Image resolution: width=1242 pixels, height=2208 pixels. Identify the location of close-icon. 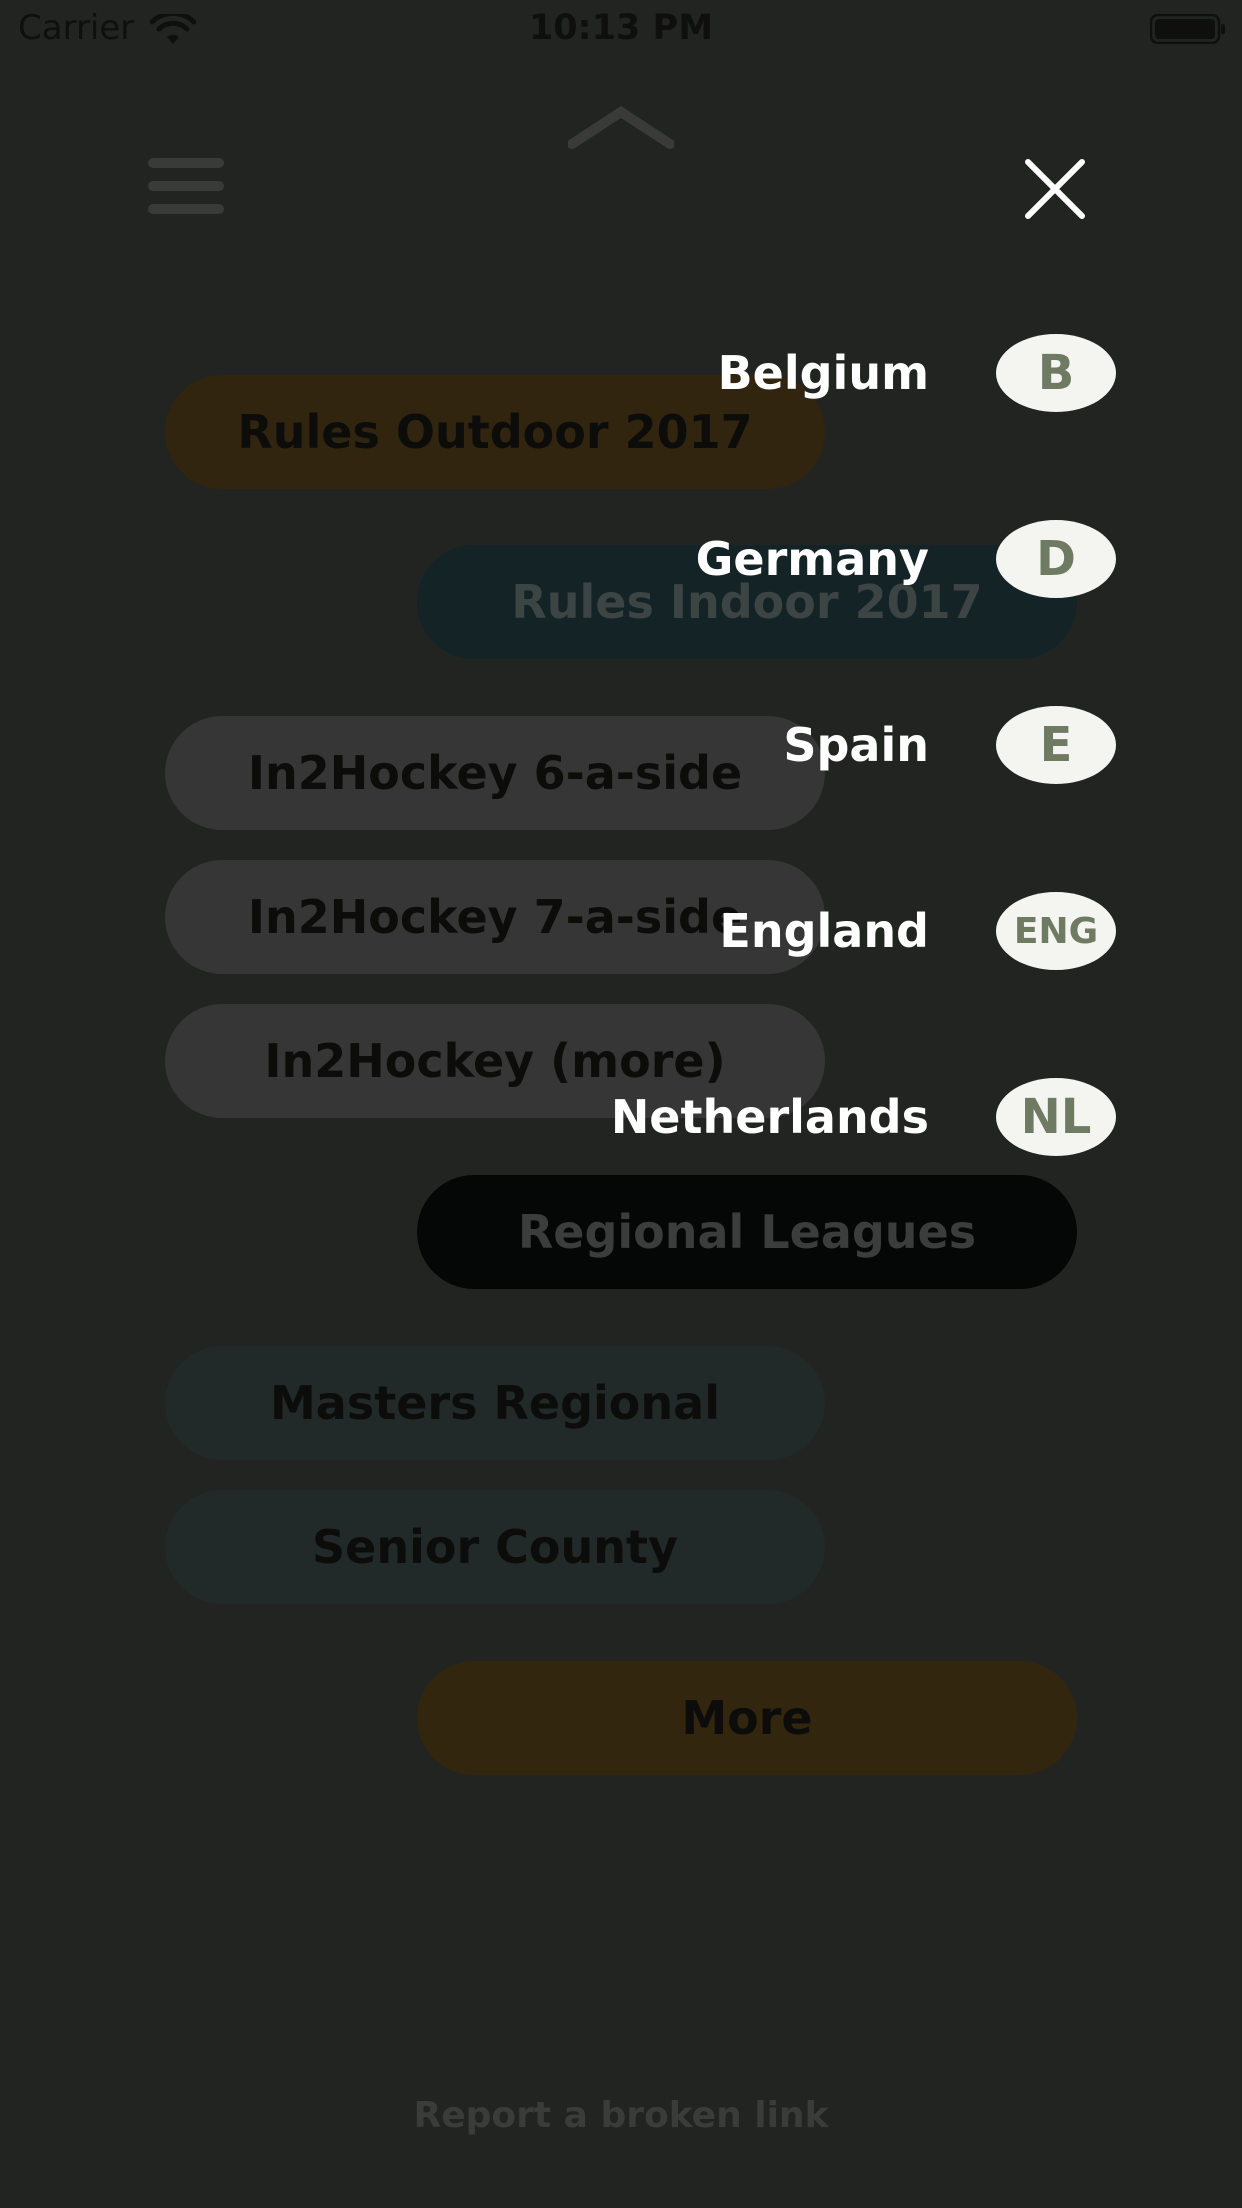
(1055, 189).